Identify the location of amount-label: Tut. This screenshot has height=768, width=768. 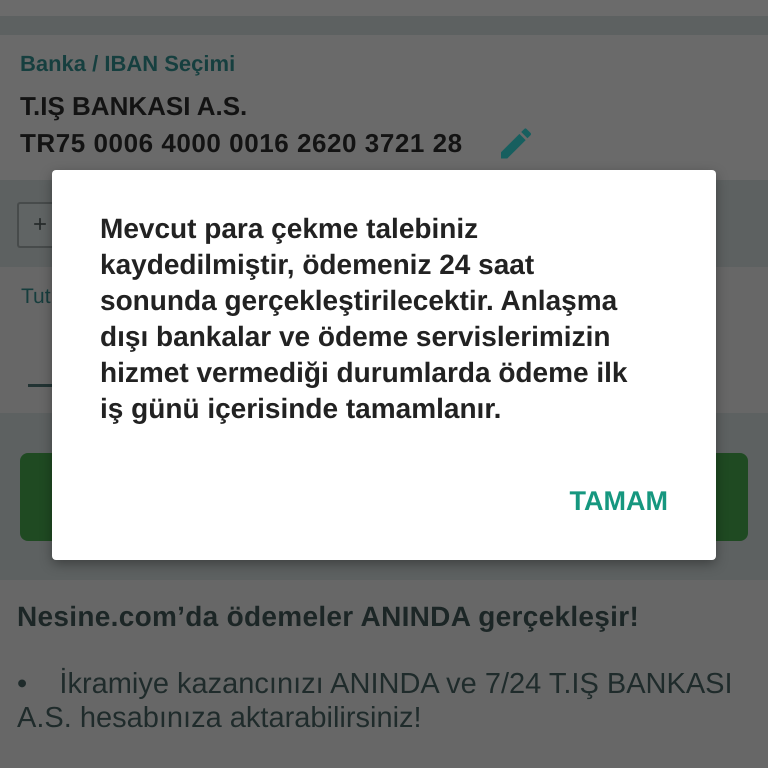
(36, 296).